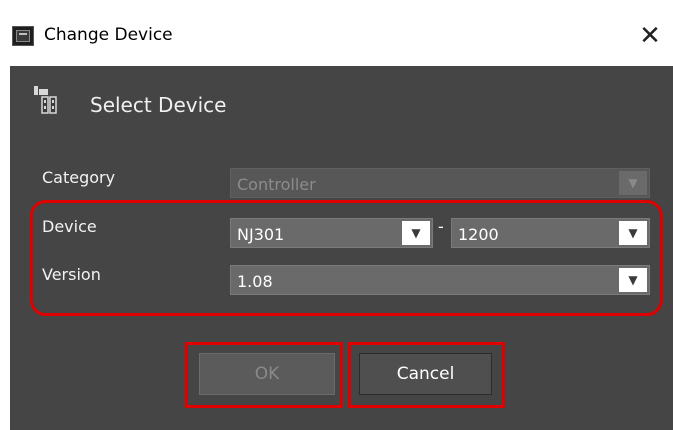  Describe the element at coordinates (23, 36) in the screenshot. I see `app-window-icon` at that location.